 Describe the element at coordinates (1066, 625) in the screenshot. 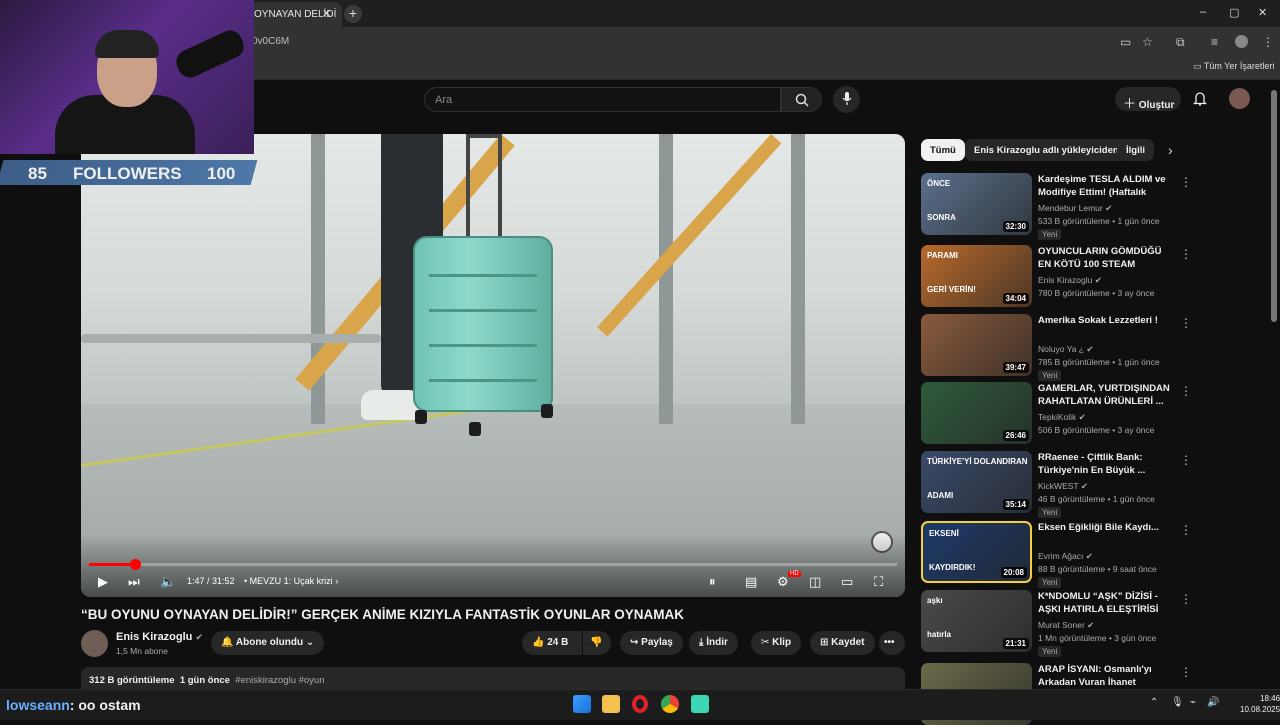

I see `video-channel: Murat Soner ✔` at that location.